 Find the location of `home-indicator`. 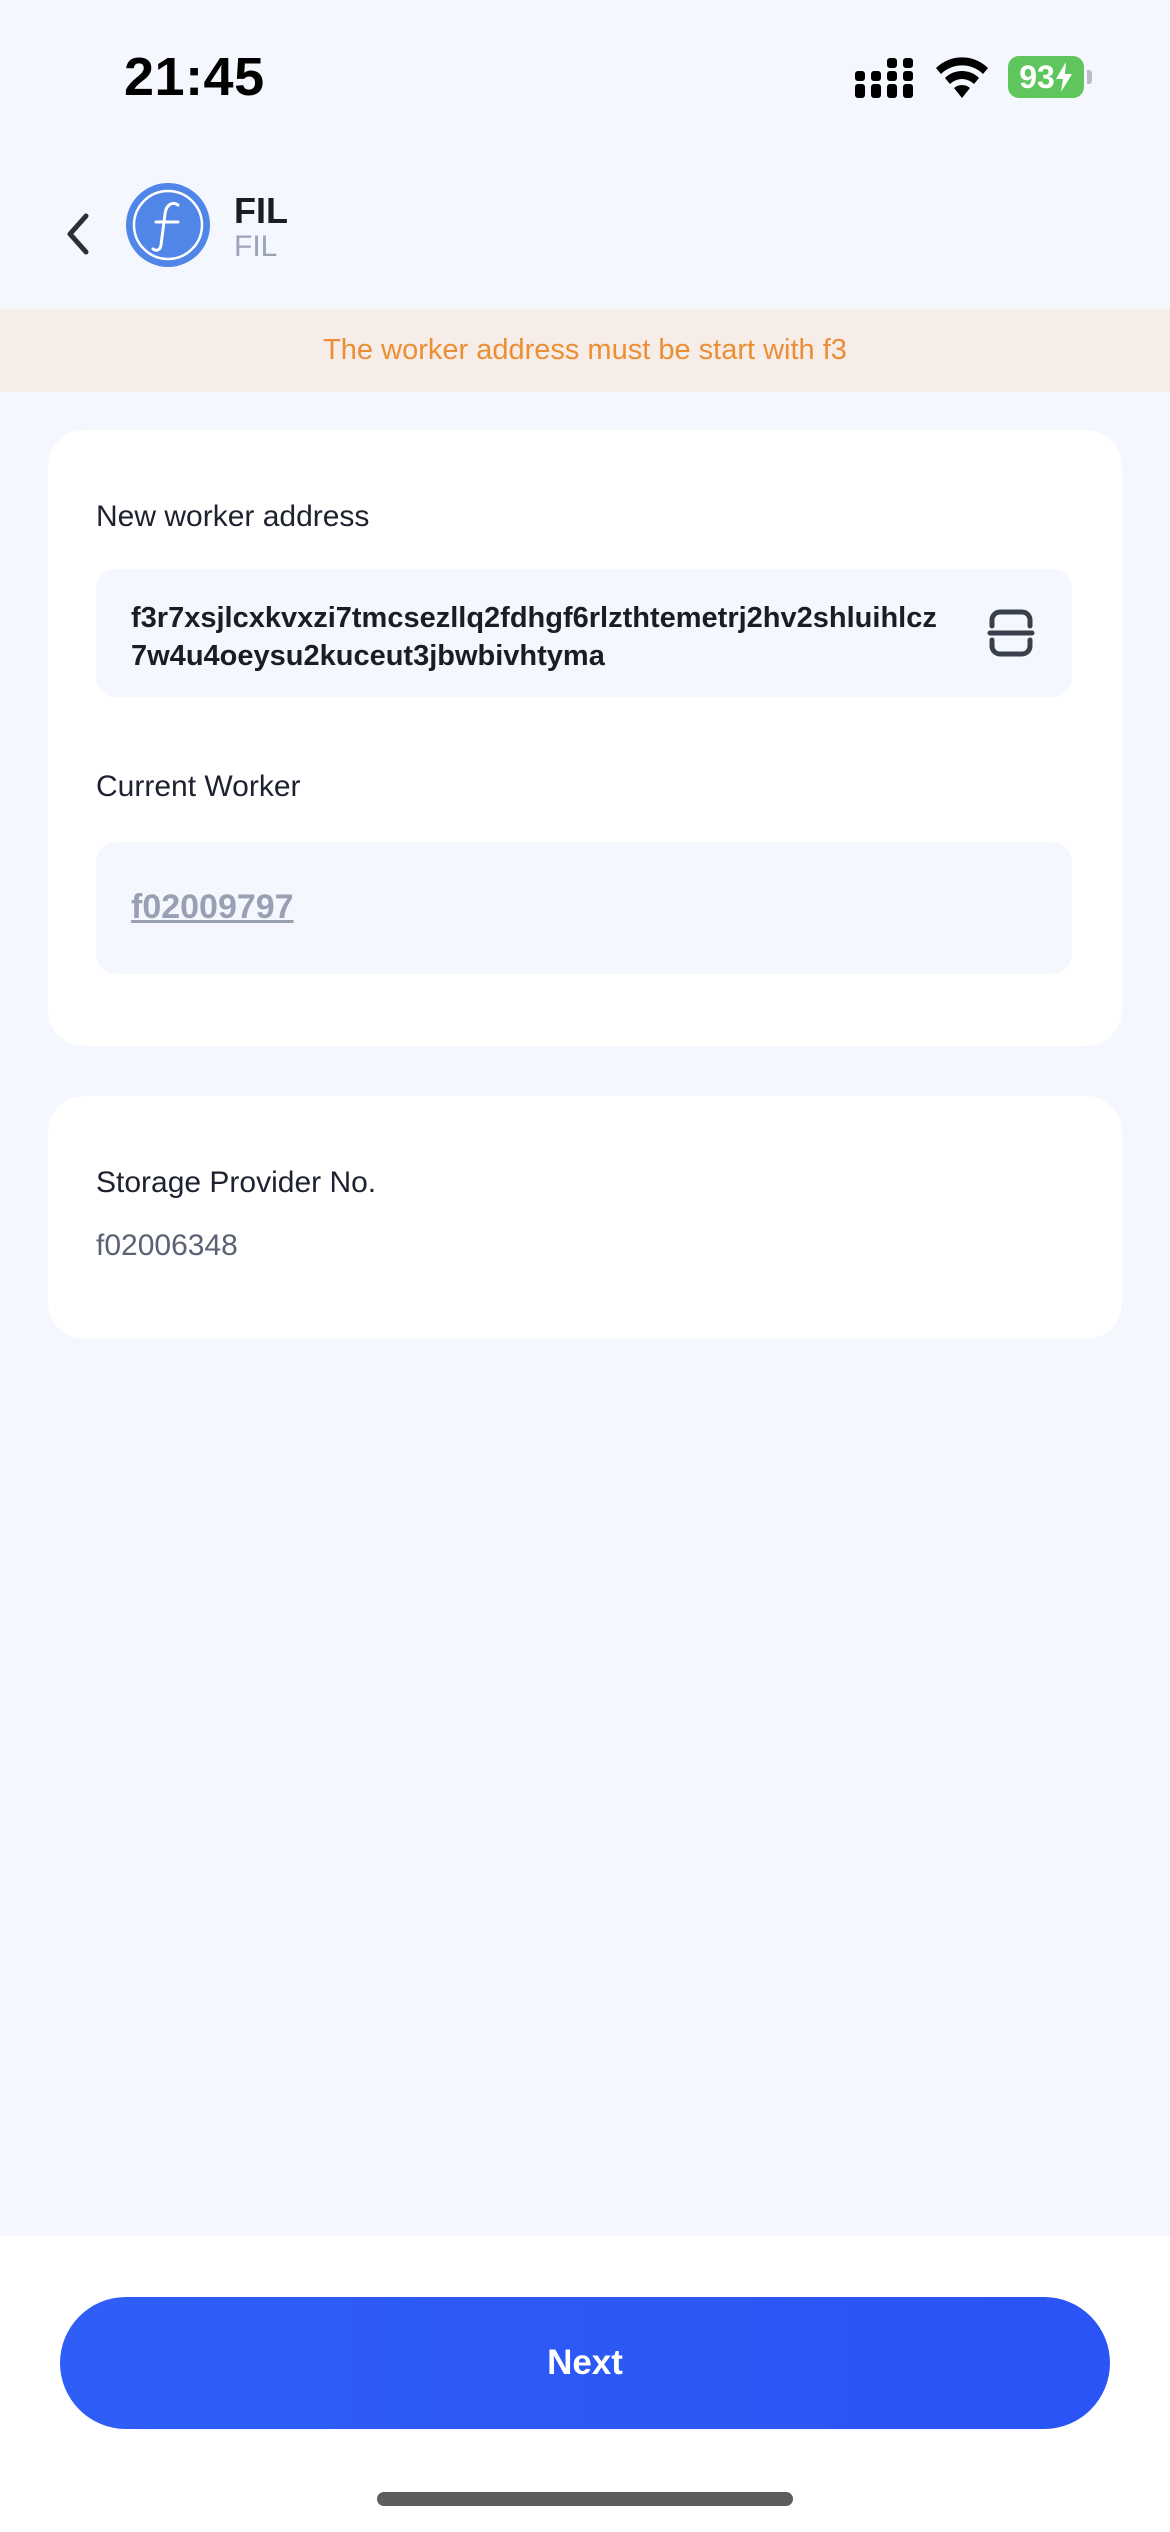

home-indicator is located at coordinates (585, 2499).